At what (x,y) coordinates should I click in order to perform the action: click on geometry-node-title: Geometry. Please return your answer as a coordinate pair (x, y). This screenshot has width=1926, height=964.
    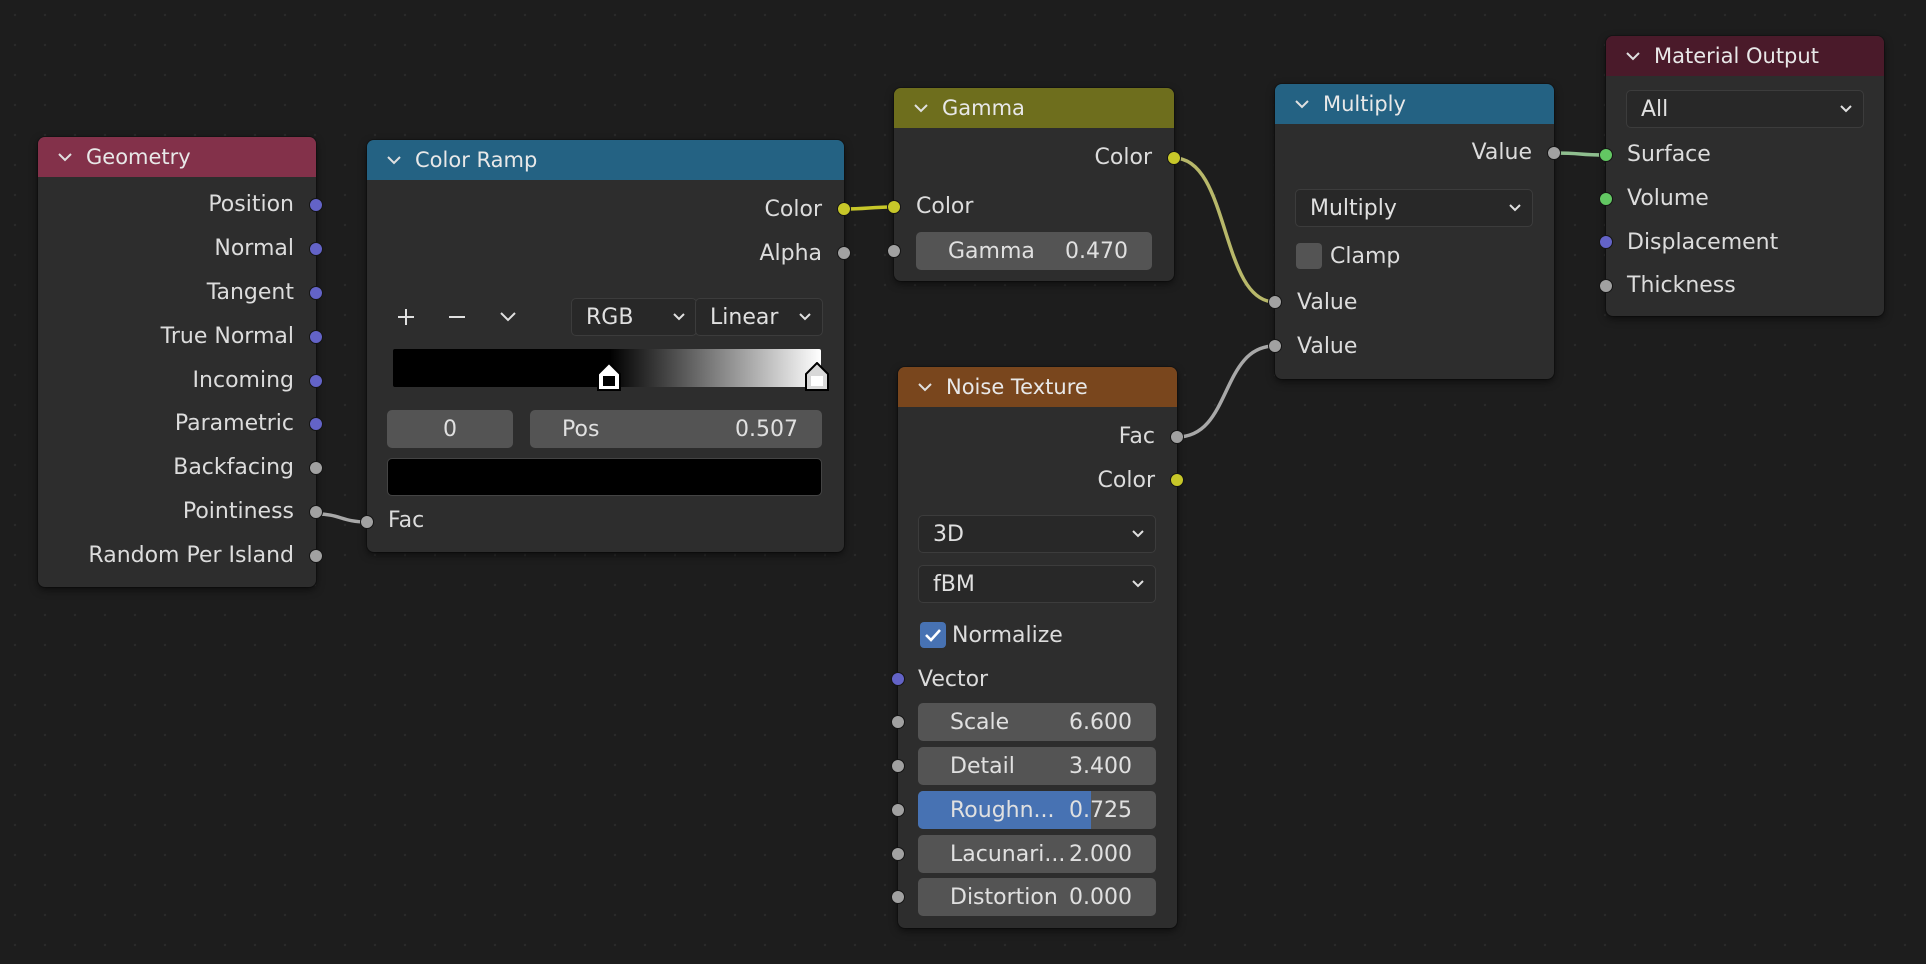
    Looking at the image, I should click on (138, 157).